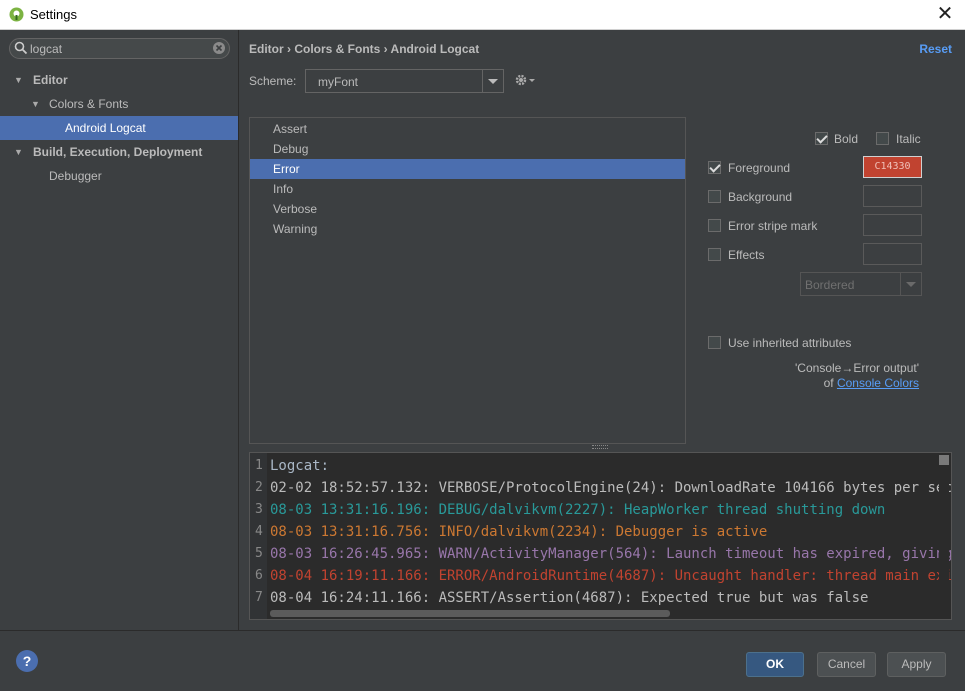  What do you see at coordinates (119, 80) in the screenshot?
I see `sidebar-item-editor: ▼ Editor` at bounding box center [119, 80].